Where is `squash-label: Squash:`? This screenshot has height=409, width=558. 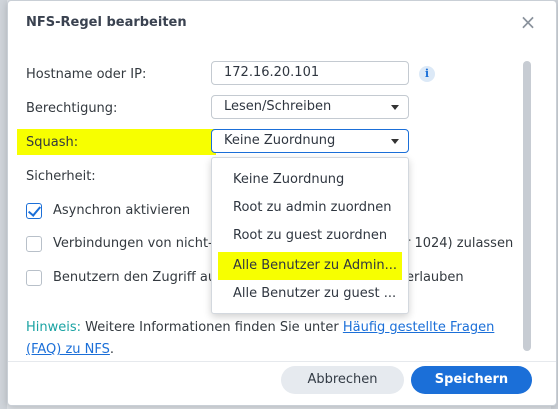
squash-label: Squash: is located at coordinates (52, 142).